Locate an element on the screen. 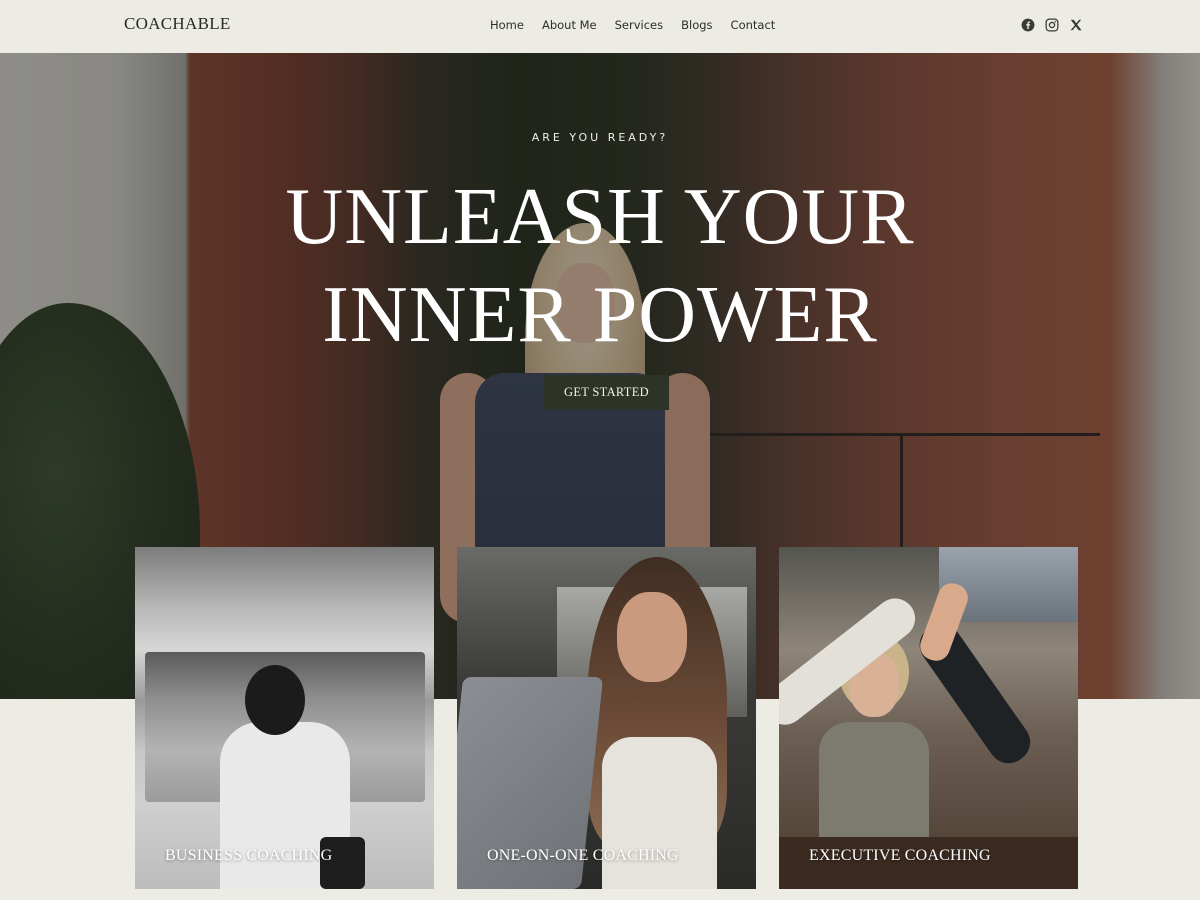 The image size is (1200, 900). hero-headline-line-2: INNER POWER is located at coordinates (600, 315).